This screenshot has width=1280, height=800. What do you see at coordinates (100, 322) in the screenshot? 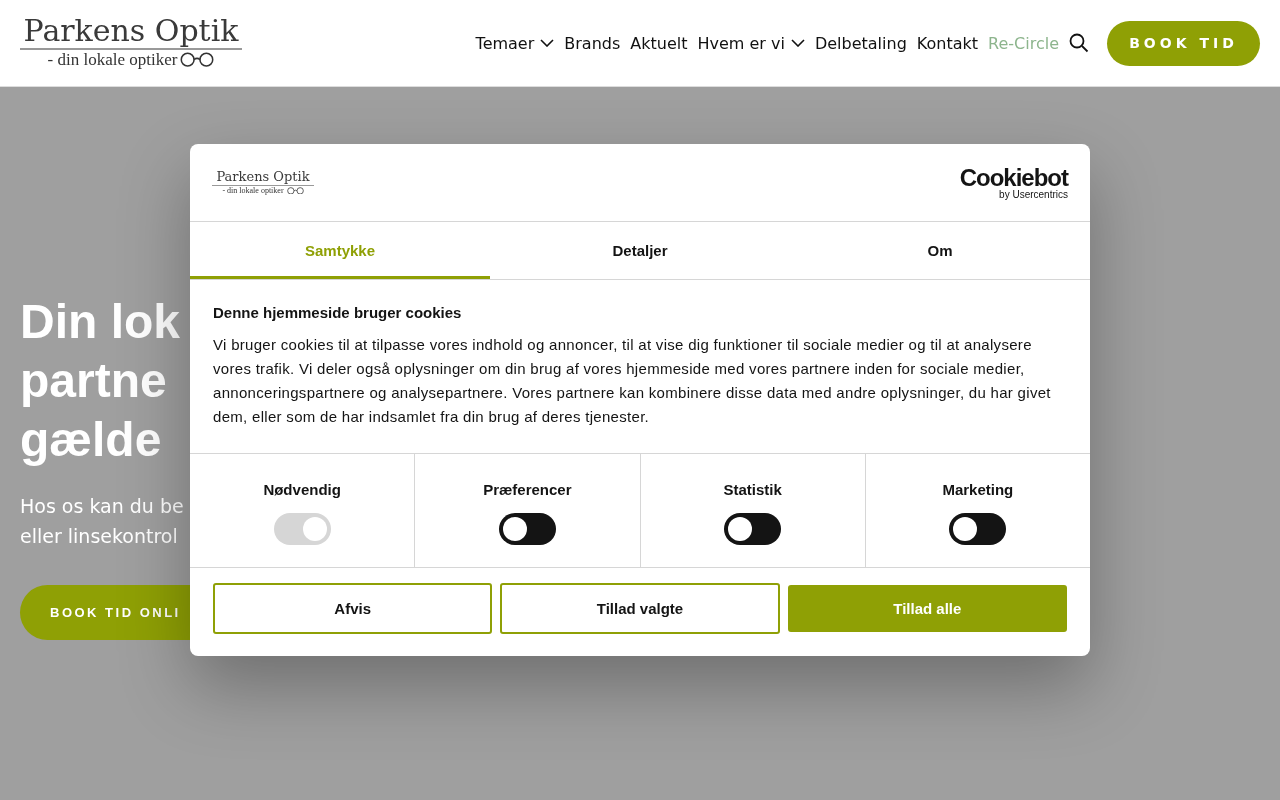
I see `hero-heading: Din lok` at bounding box center [100, 322].